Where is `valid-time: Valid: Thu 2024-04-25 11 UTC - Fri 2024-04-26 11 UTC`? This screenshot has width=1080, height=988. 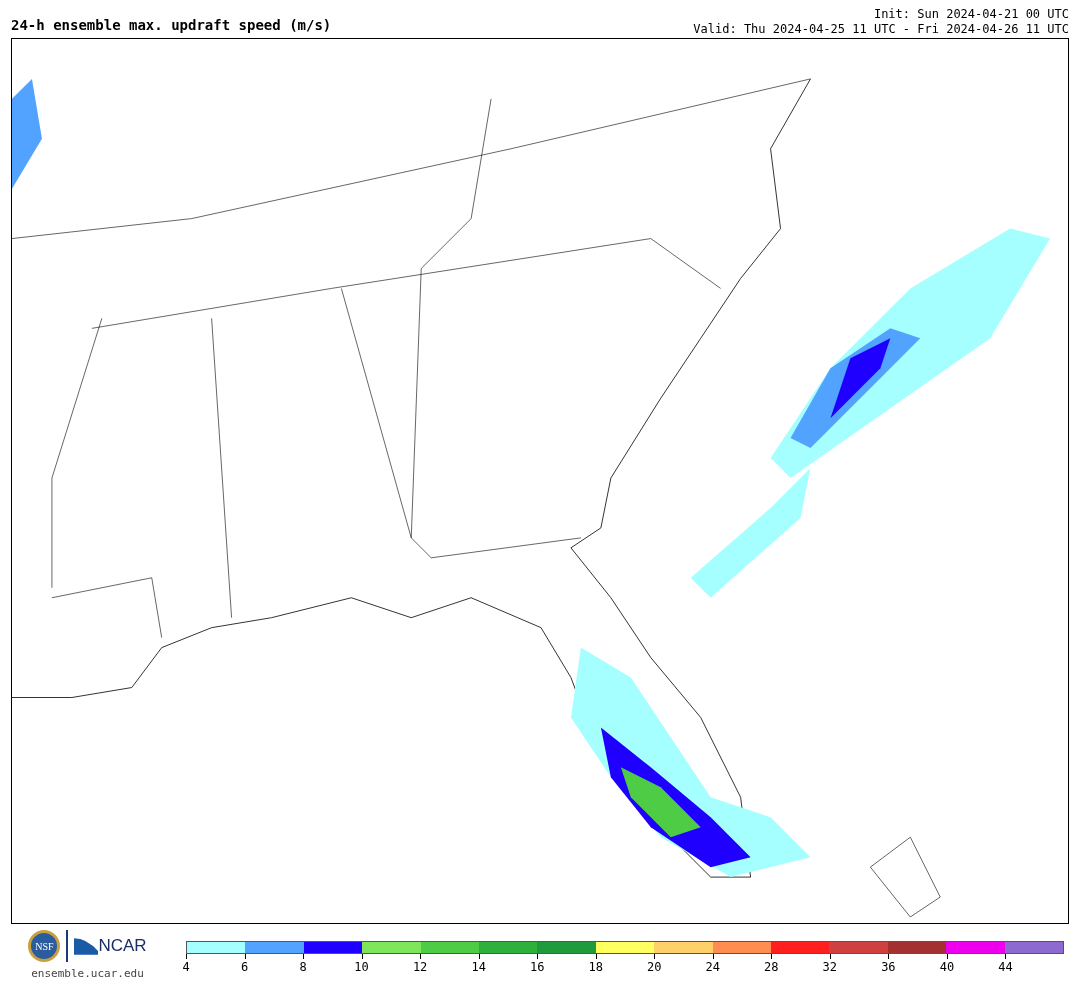 valid-time: Valid: Thu 2024-04-25 11 UTC - Fri 2024-04-26 11 UTC is located at coordinates (881, 29).